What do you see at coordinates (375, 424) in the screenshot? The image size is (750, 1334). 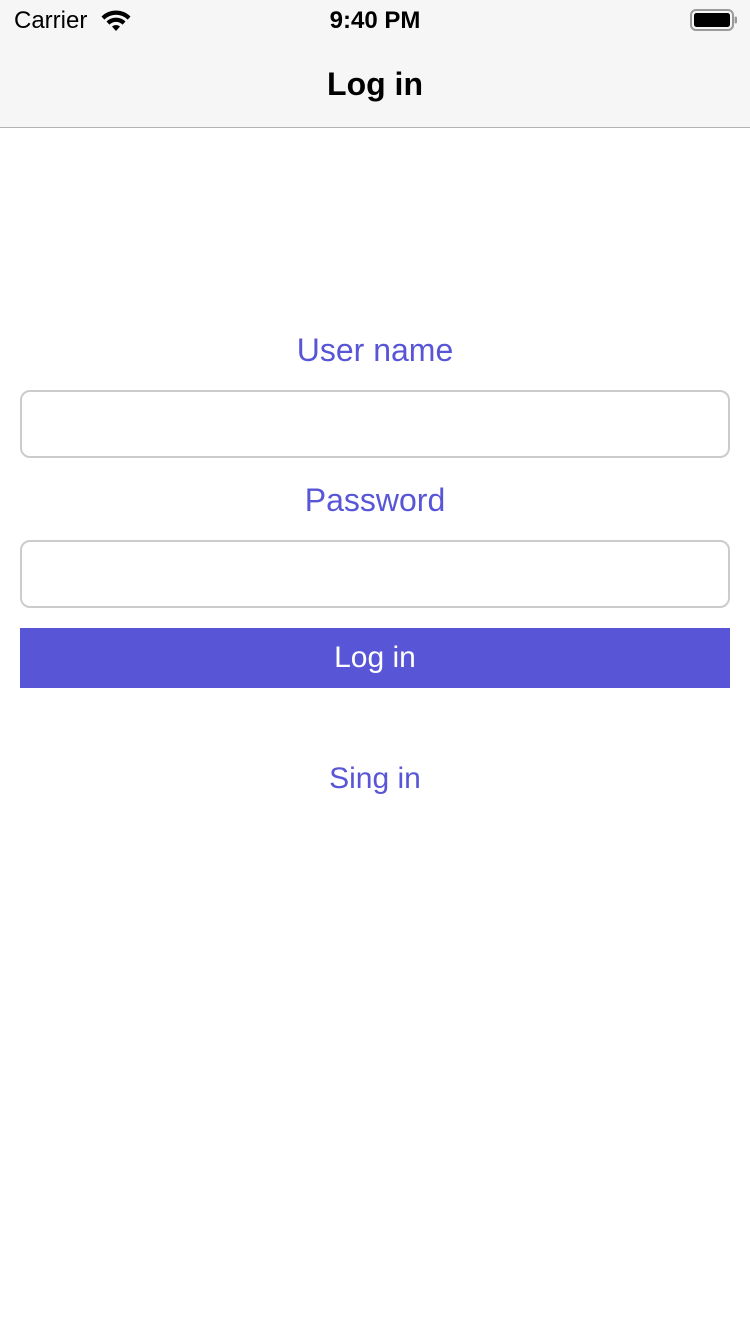 I see `username-field` at bounding box center [375, 424].